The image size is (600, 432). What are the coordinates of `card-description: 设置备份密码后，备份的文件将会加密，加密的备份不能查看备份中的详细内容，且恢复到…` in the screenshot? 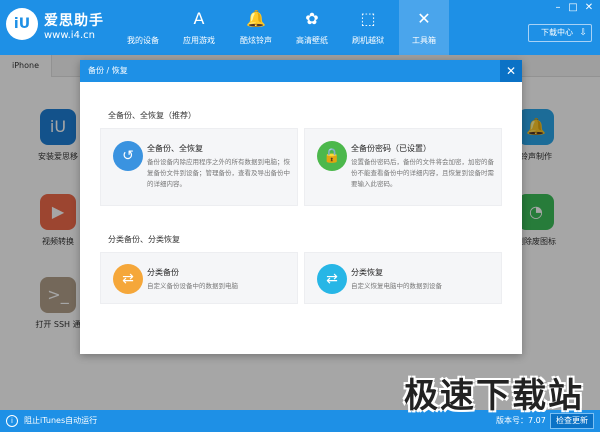 It's located at (422, 173).